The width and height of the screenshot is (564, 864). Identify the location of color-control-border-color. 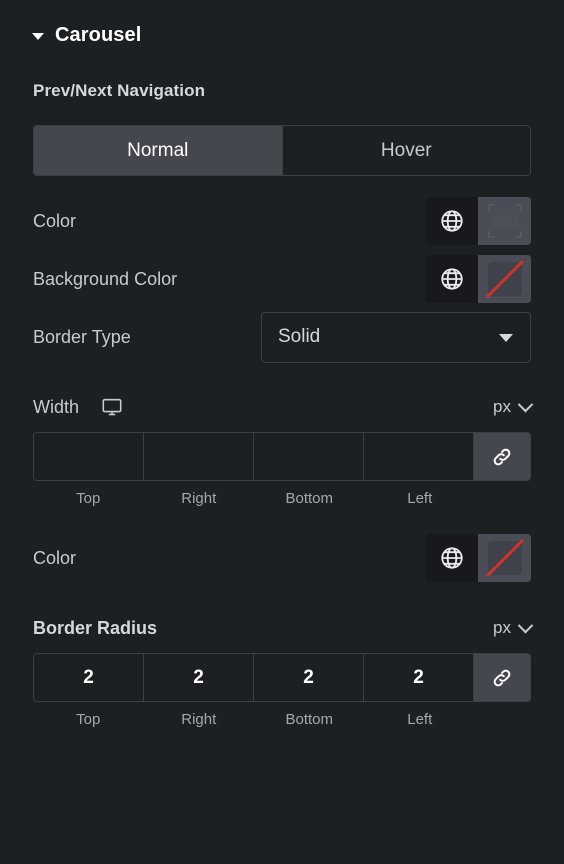
(478, 558).